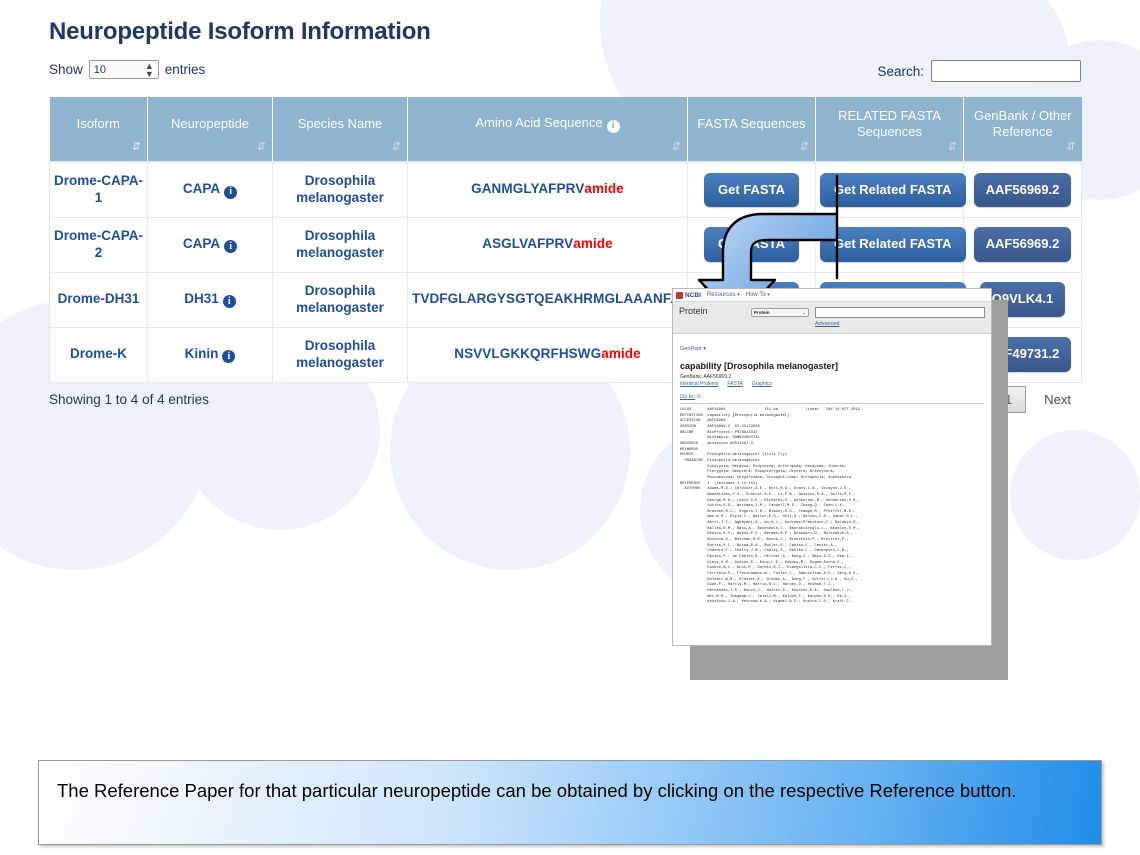 The width and height of the screenshot is (1140, 855). I want to click on column-header-neuropeptide: Neuropeptide ⇵, so click(210, 130).